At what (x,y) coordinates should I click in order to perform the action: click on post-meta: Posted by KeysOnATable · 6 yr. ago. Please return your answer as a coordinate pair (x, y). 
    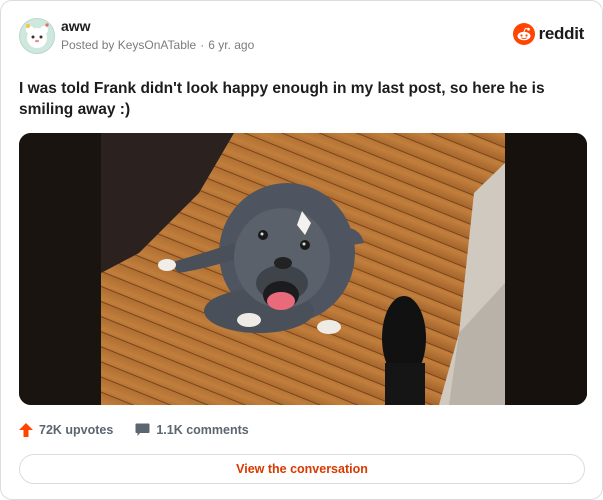
    Looking at the image, I should click on (157, 45).